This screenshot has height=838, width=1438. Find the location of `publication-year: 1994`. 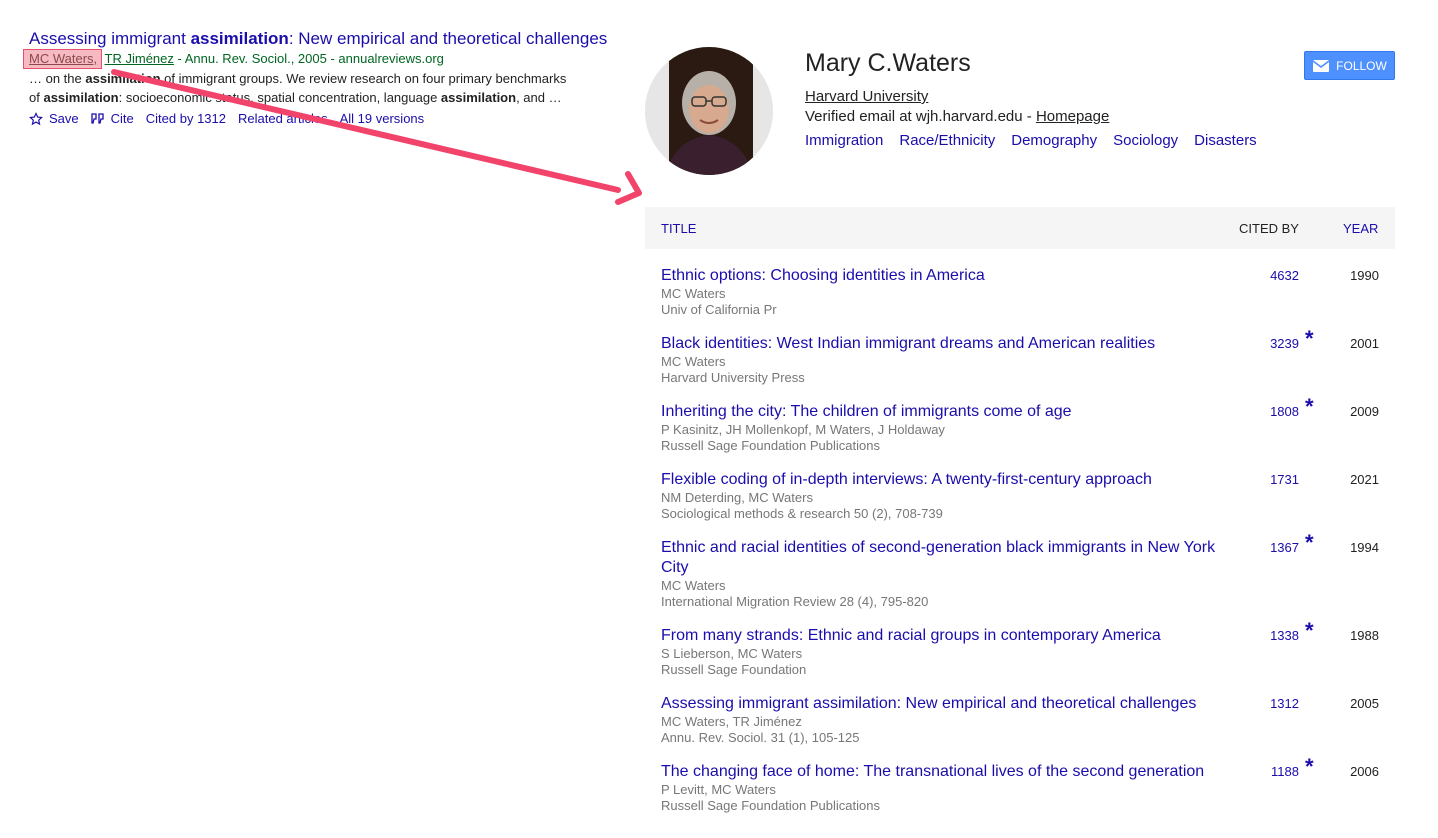

publication-year: 1994 is located at coordinates (1364, 547).